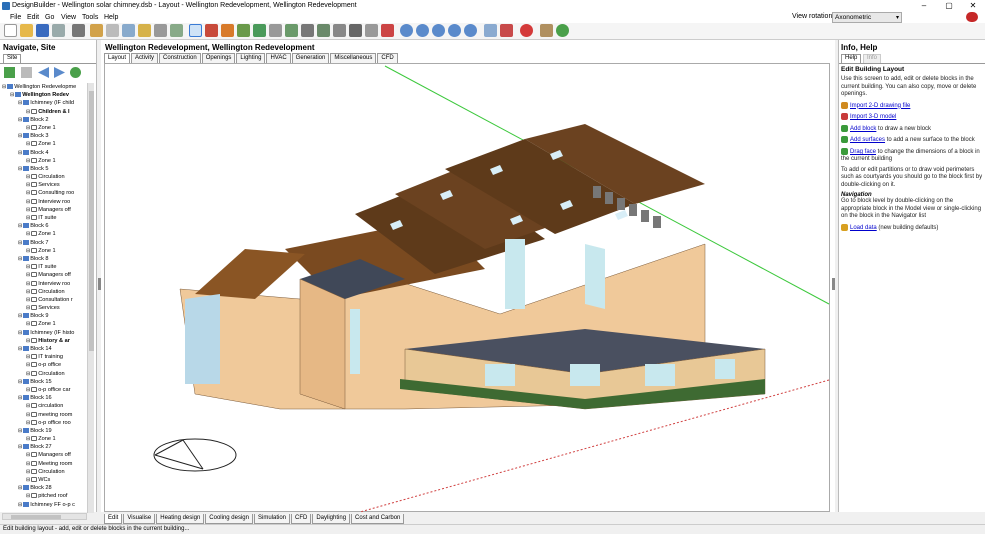 The height and width of the screenshot is (534, 985). What do you see at coordinates (331, 519) in the screenshot?
I see `tab-daylighting: Daylighting` at bounding box center [331, 519].